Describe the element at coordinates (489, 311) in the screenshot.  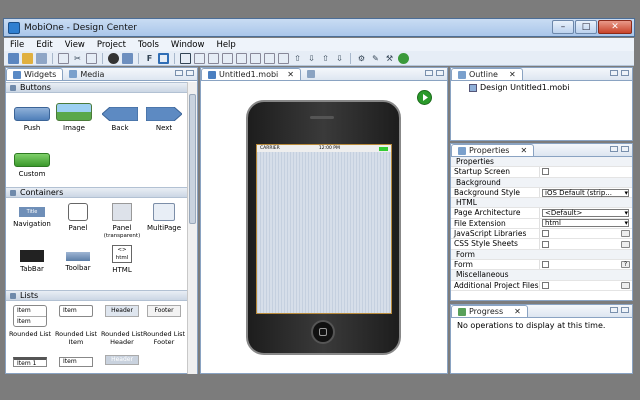
I see `tab-progress: Progress ✕` at that location.